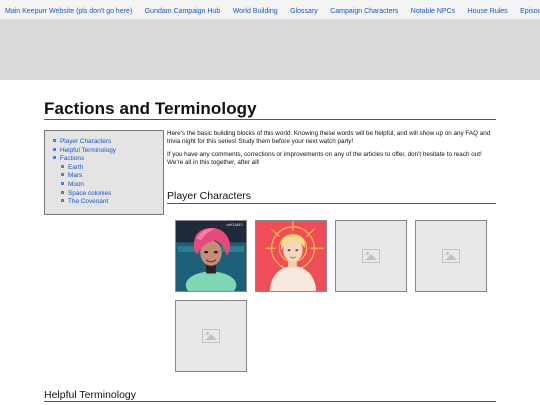  What do you see at coordinates (108, 185) in the screenshot?
I see `toc-subitem-moon: Moon` at bounding box center [108, 185].